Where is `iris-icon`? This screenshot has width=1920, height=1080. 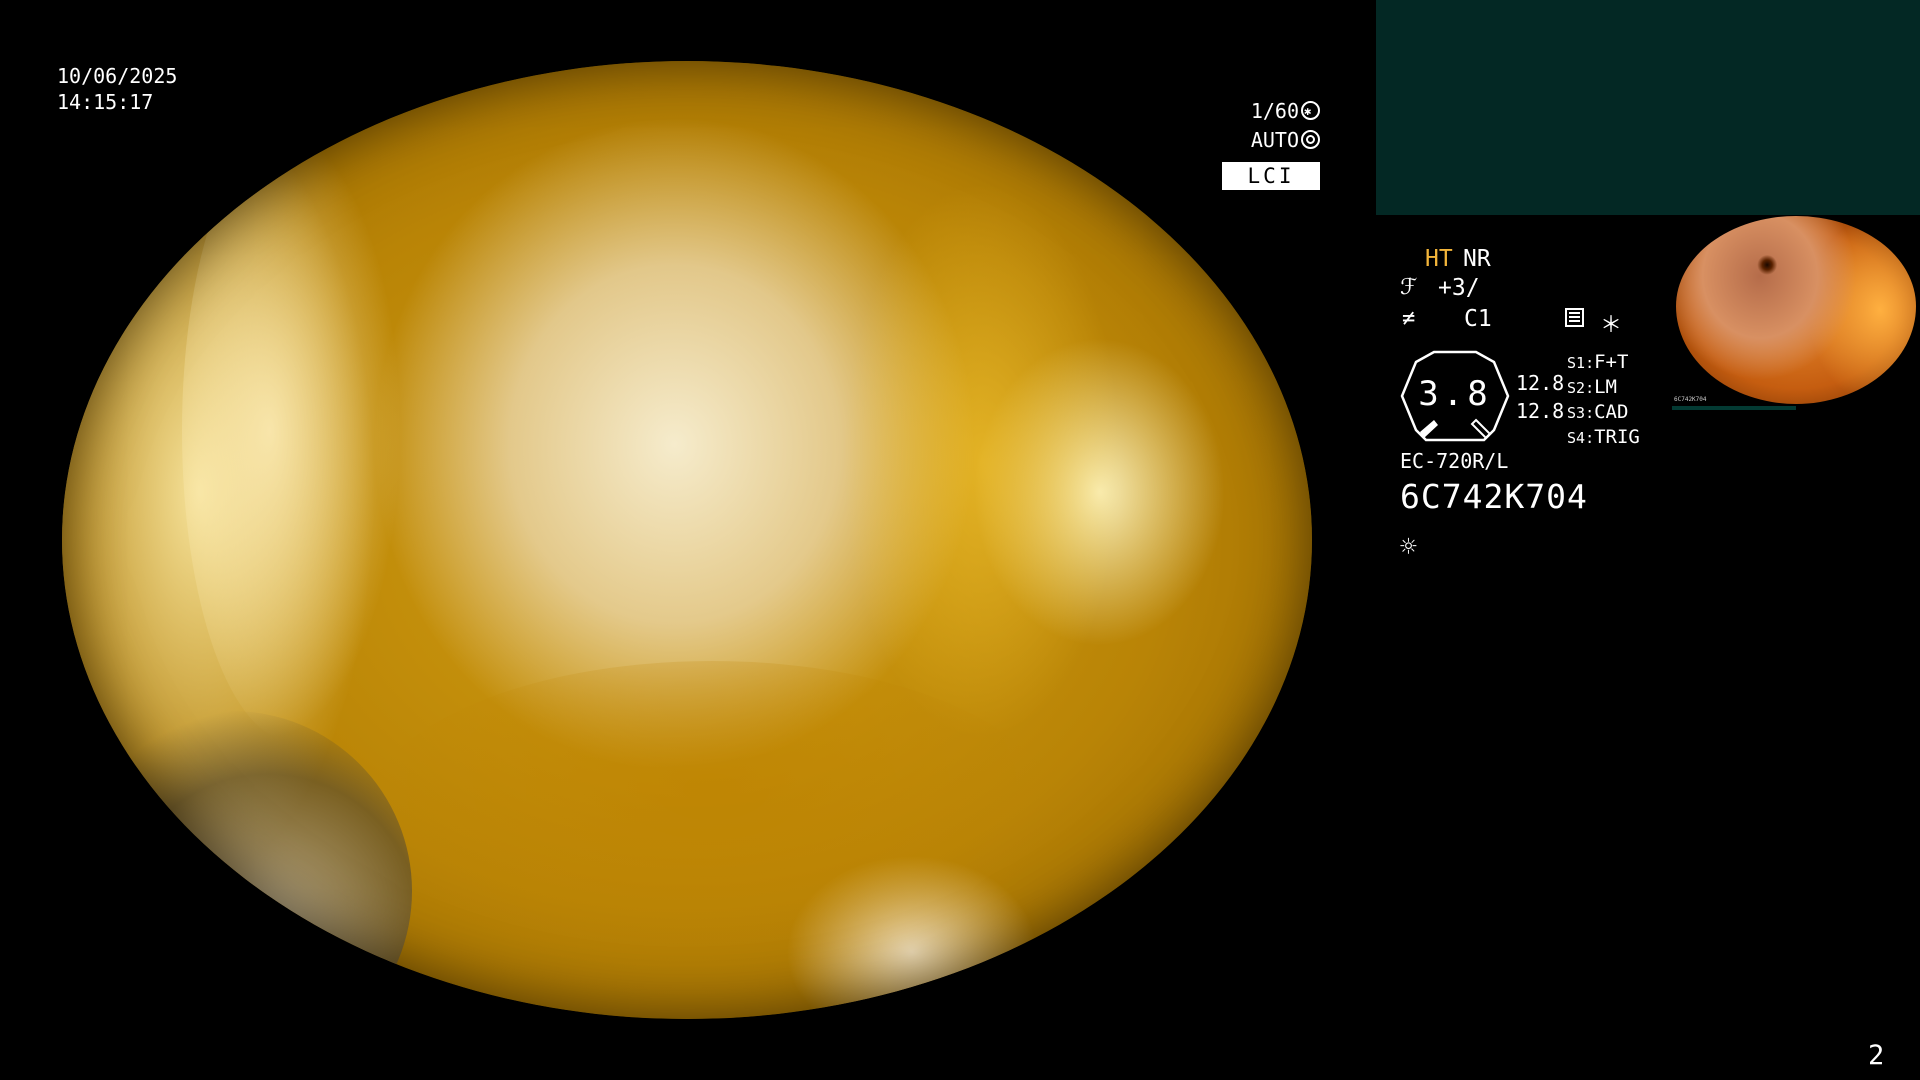
iris-icon is located at coordinates (1310, 139).